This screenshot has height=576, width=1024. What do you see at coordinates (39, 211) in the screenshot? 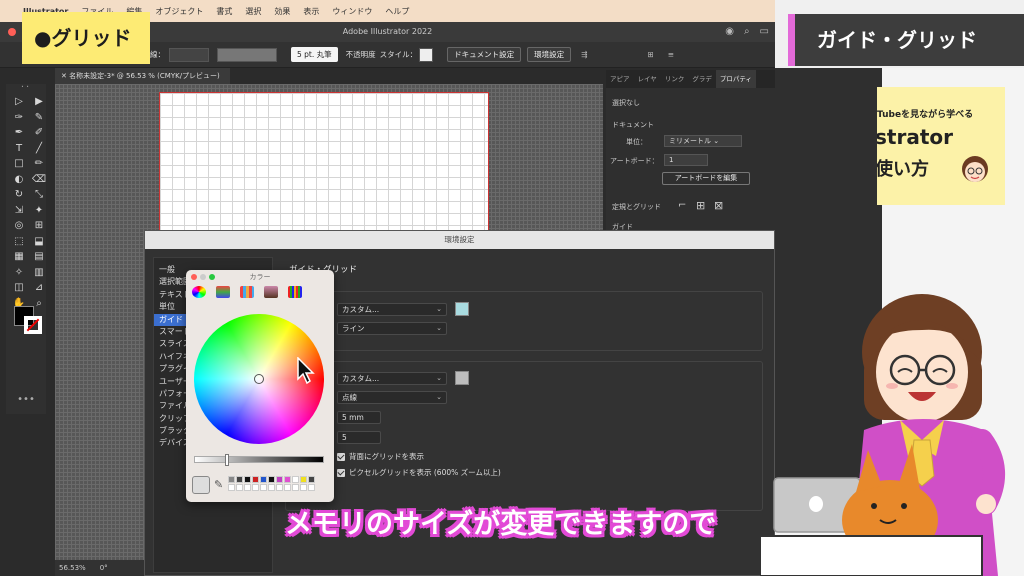
I see `tool-icon-16: ✦` at bounding box center [39, 211].